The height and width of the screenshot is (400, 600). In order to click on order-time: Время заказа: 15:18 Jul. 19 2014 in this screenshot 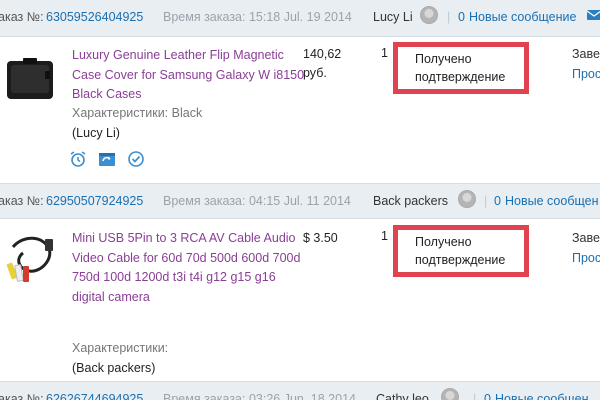, I will do `click(257, 17)`.